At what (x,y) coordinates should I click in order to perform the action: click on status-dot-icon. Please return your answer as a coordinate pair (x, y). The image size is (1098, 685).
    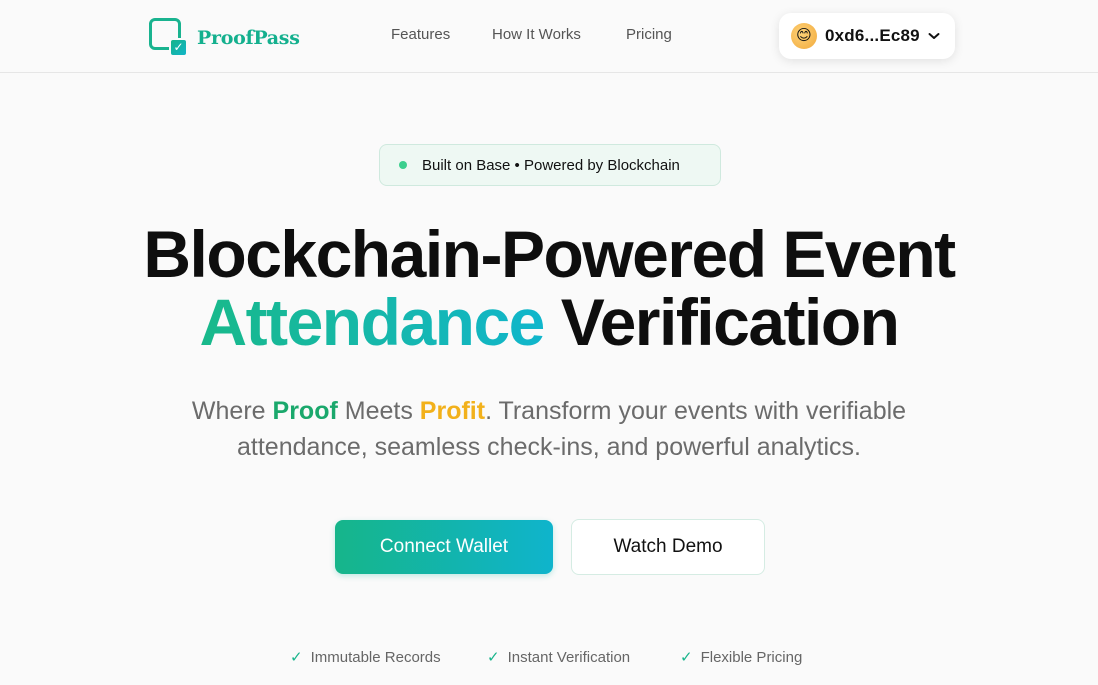
    Looking at the image, I should click on (403, 165).